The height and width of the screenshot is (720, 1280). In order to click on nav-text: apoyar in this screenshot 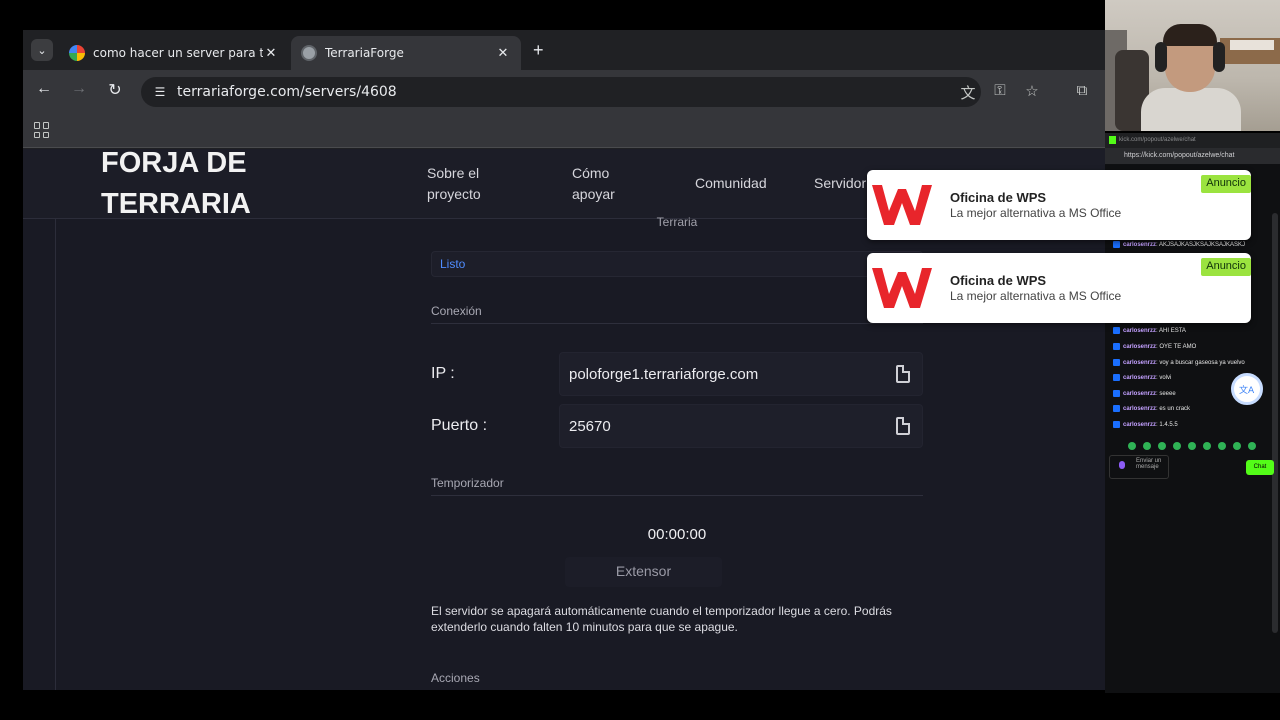, I will do `click(593, 194)`.